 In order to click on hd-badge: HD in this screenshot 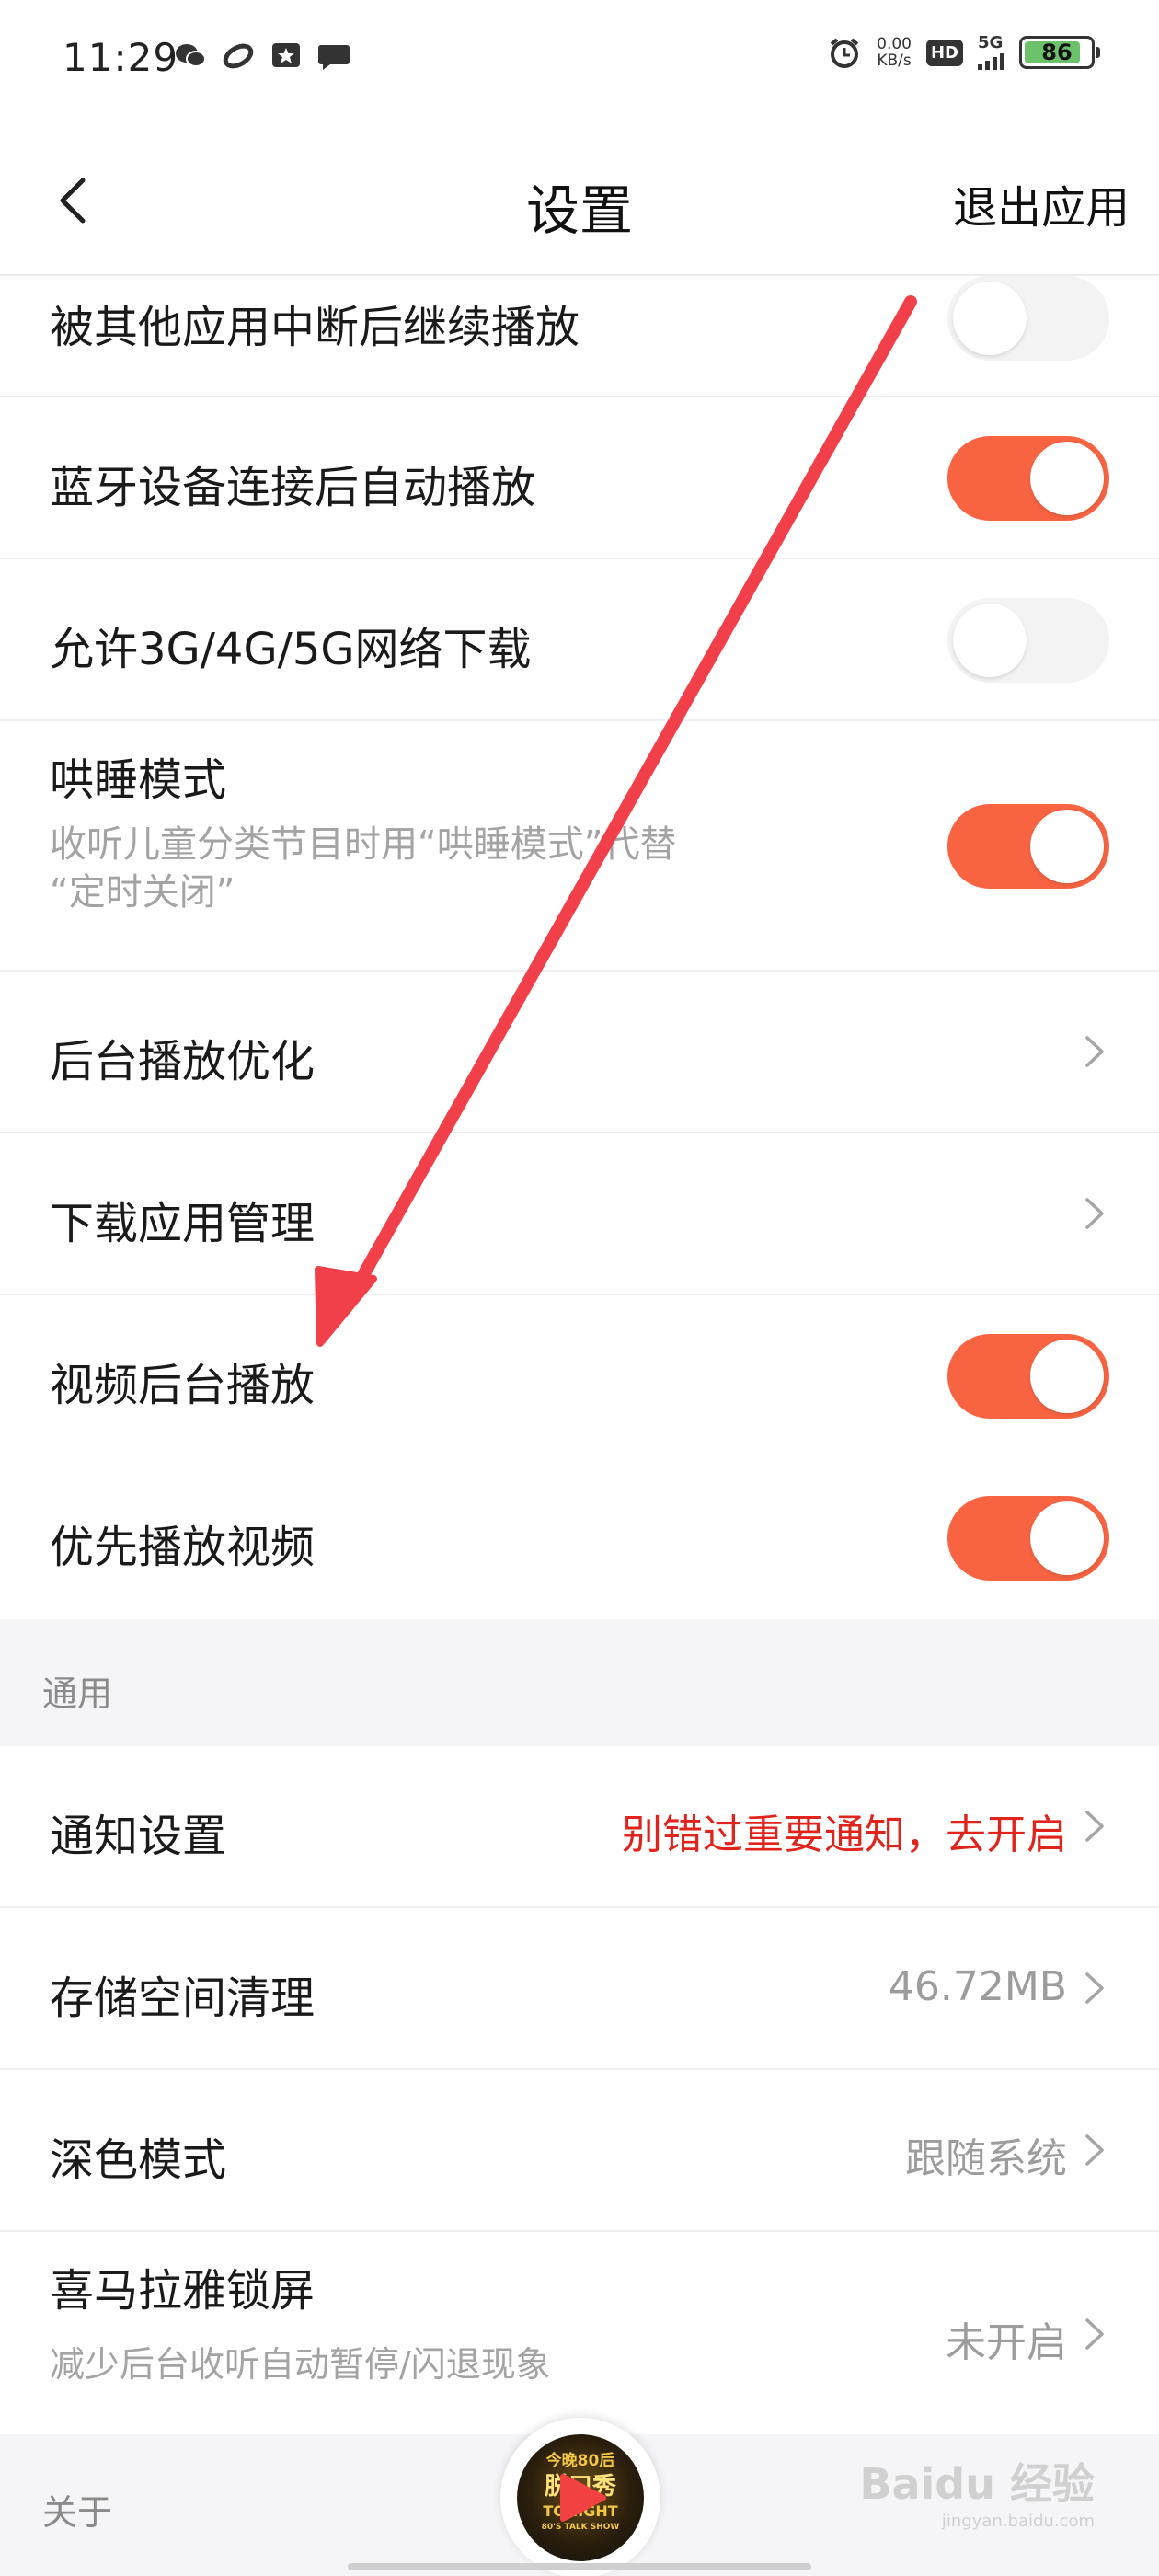, I will do `click(944, 52)`.